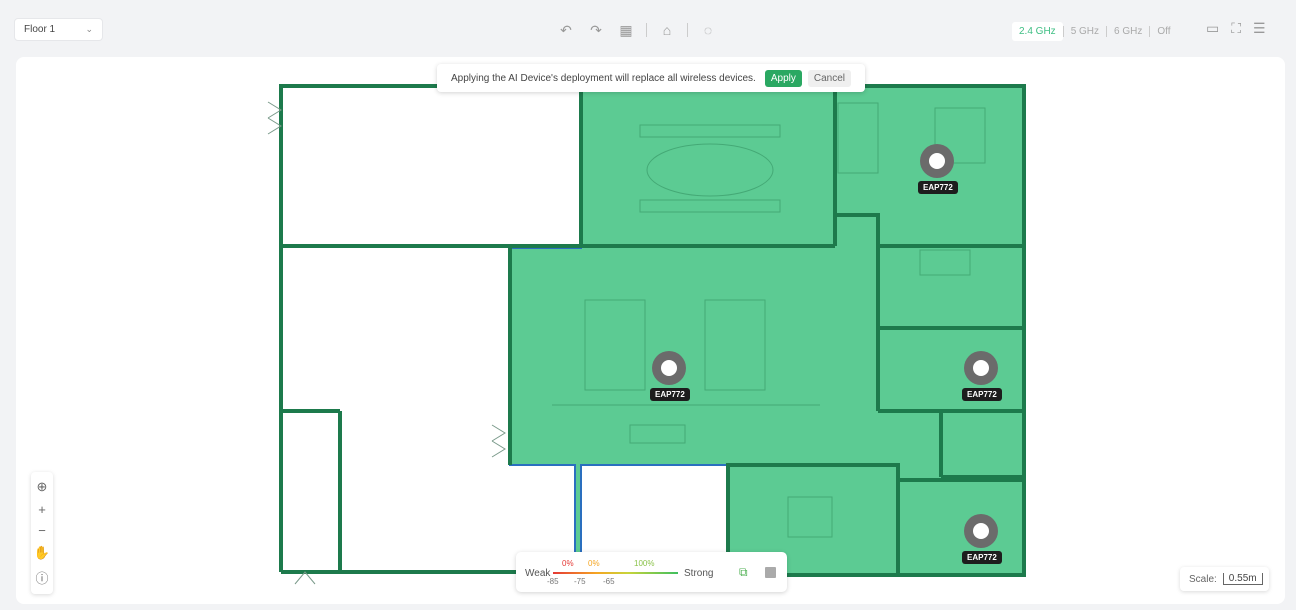  I want to click on legend-level: -65, so click(609, 581).